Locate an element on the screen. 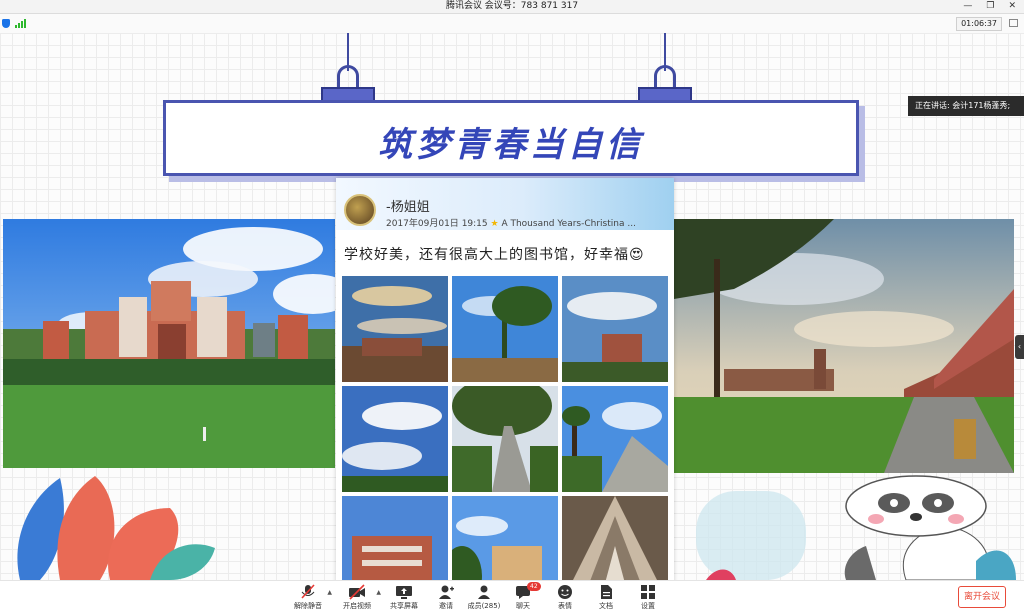  post-username: -杨姐姐 is located at coordinates (408, 207).